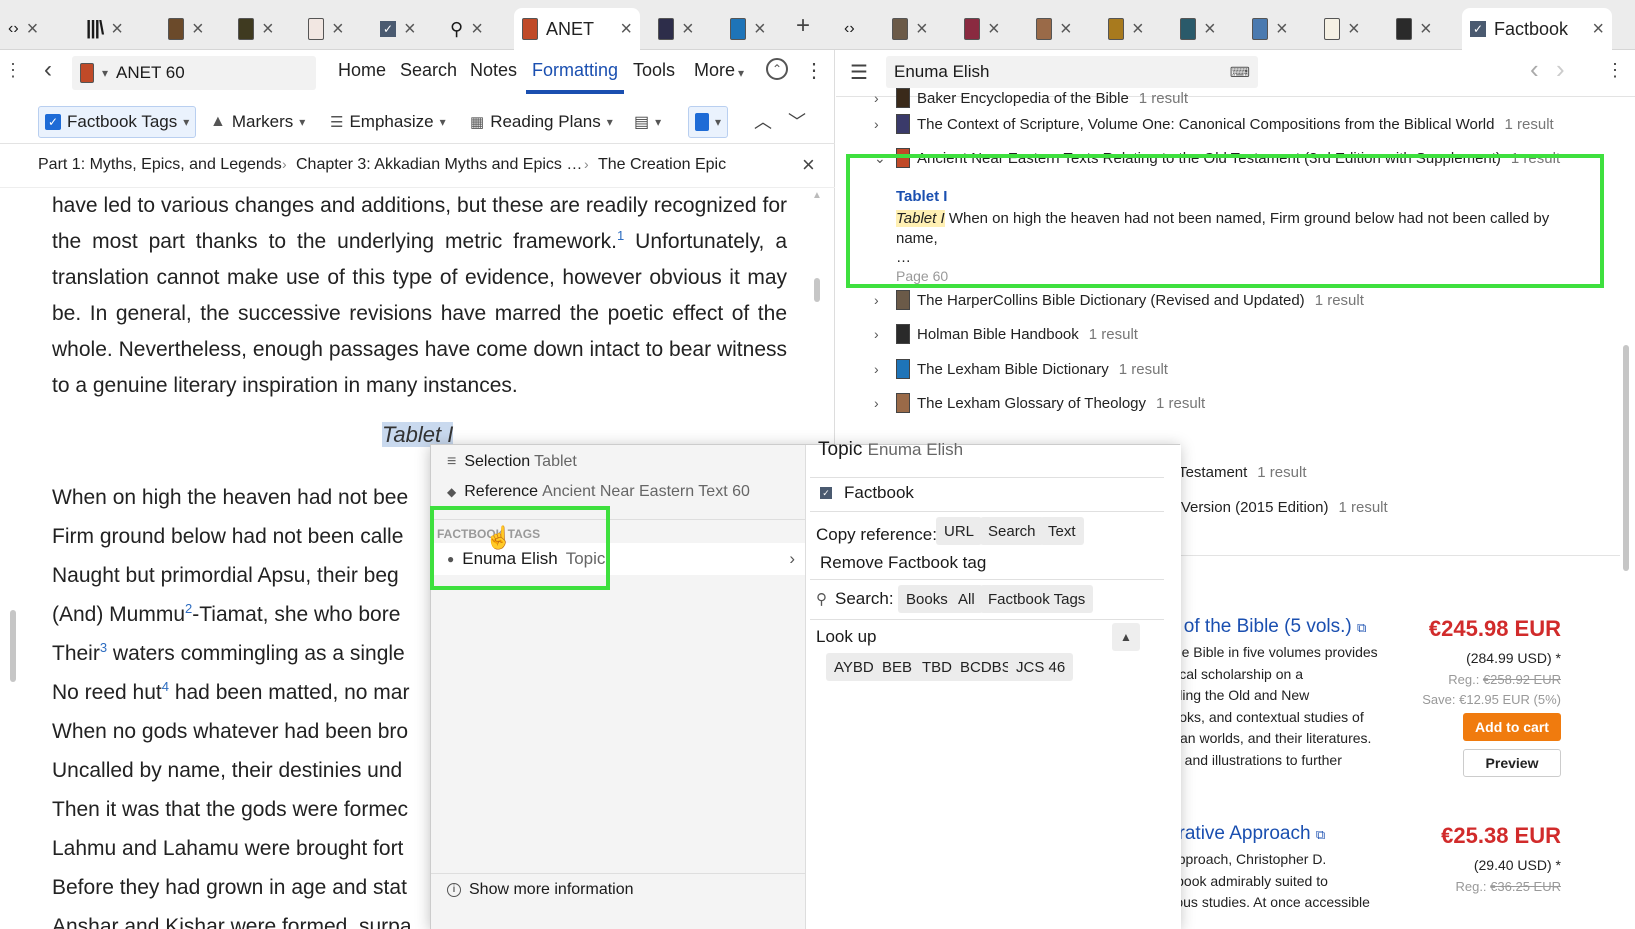 This screenshot has height=929, width=1635. I want to click on highlight-layer-button: ▾, so click(708, 122).